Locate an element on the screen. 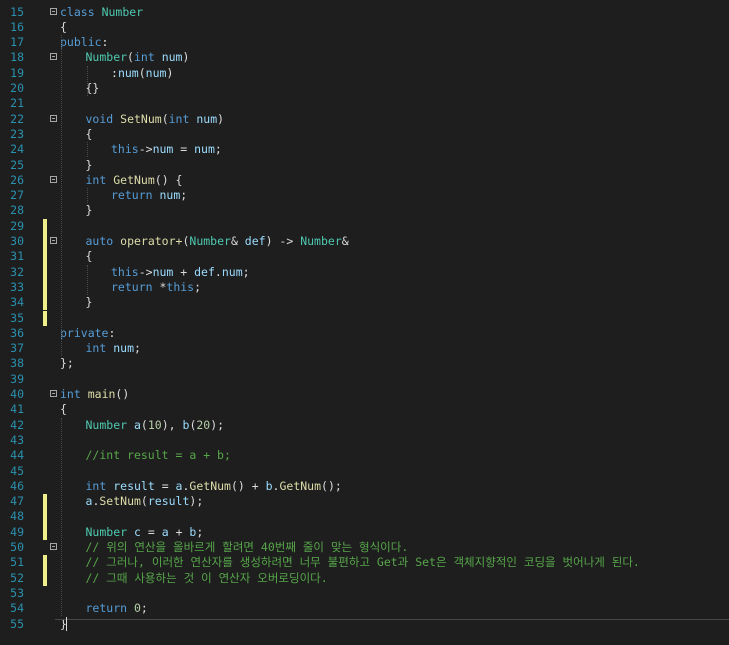 Image resolution: width=729 pixels, height=645 pixels. code-text: Number a(10), b(20); is located at coordinates (155, 425).